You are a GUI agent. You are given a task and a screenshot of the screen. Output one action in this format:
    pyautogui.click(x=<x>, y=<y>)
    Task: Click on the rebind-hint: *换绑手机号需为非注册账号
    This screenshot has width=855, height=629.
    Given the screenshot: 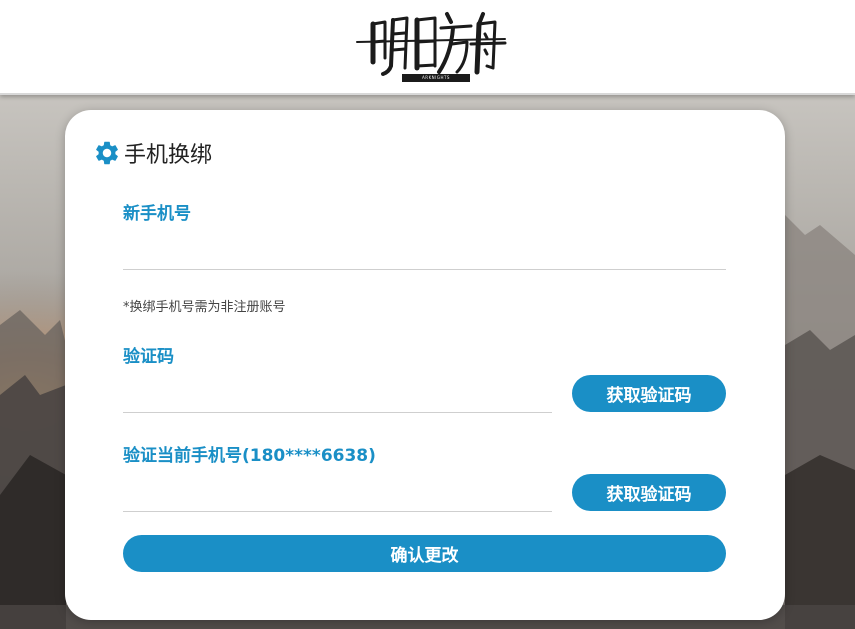 What is the action you would take?
    pyautogui.click(x=204, y=307)
    